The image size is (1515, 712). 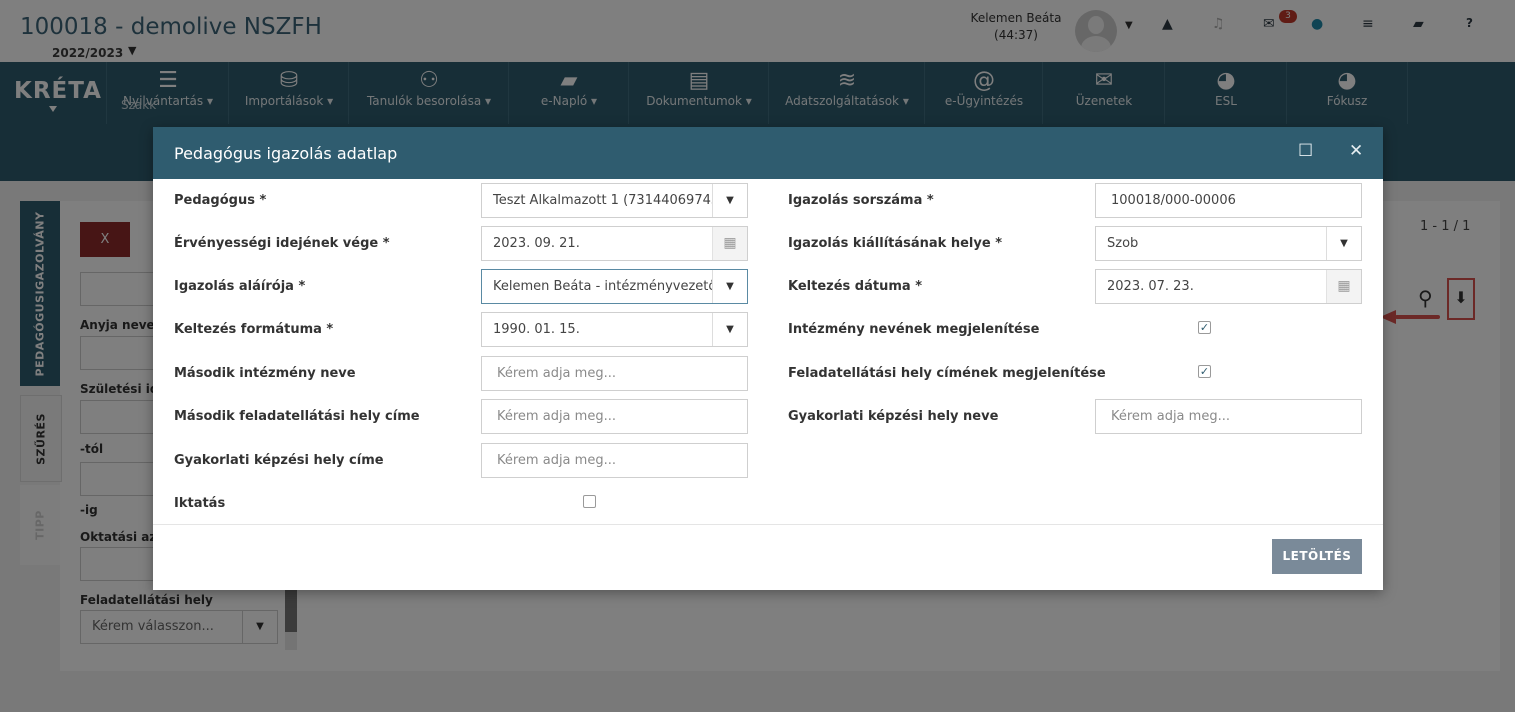 What do you see at coordinates (893, 416) in the screenshot?
I see `field-label: Gyakorlati képzési hely neve` at bounding box center [893, 416].